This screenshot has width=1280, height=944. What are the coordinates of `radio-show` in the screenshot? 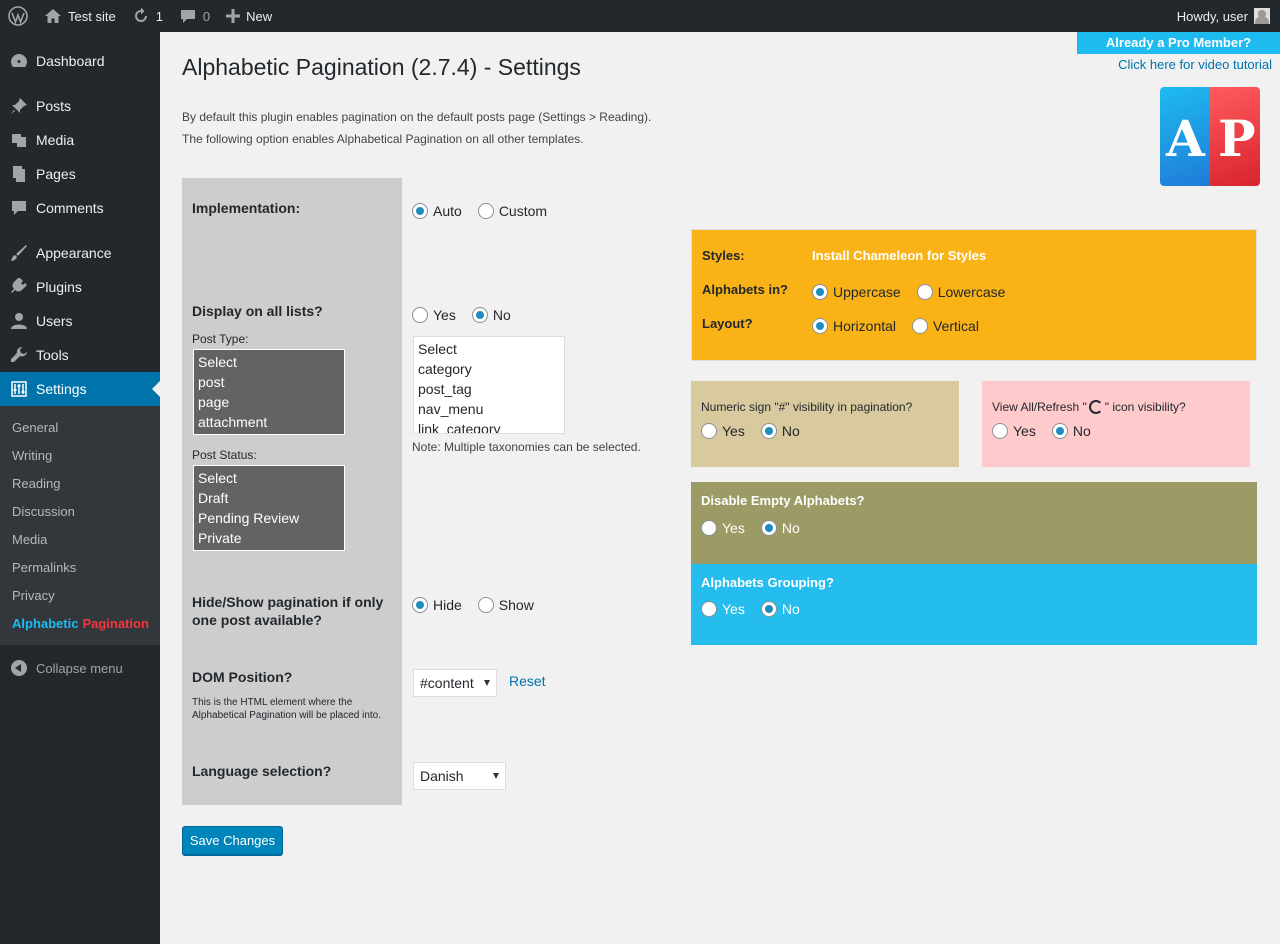 It's located at (485, 605).